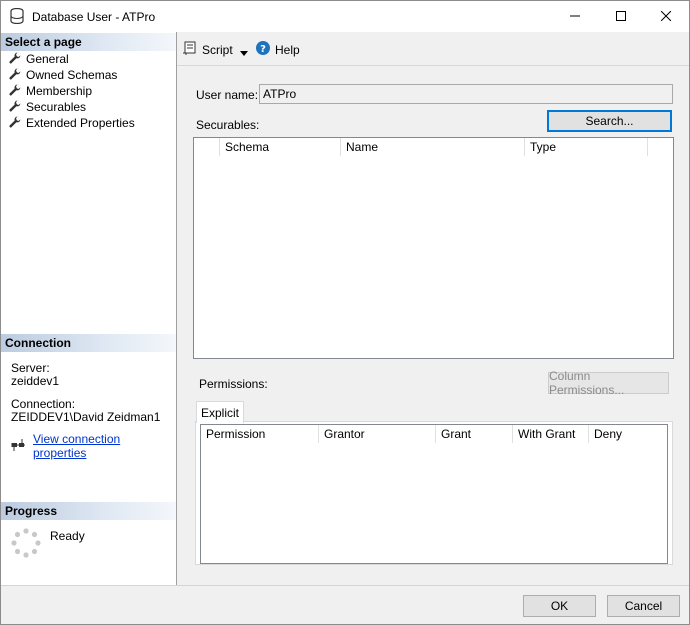 This screenshot has width=690, height=625. I want to click on help-button: ? Help, so click(278, 49).